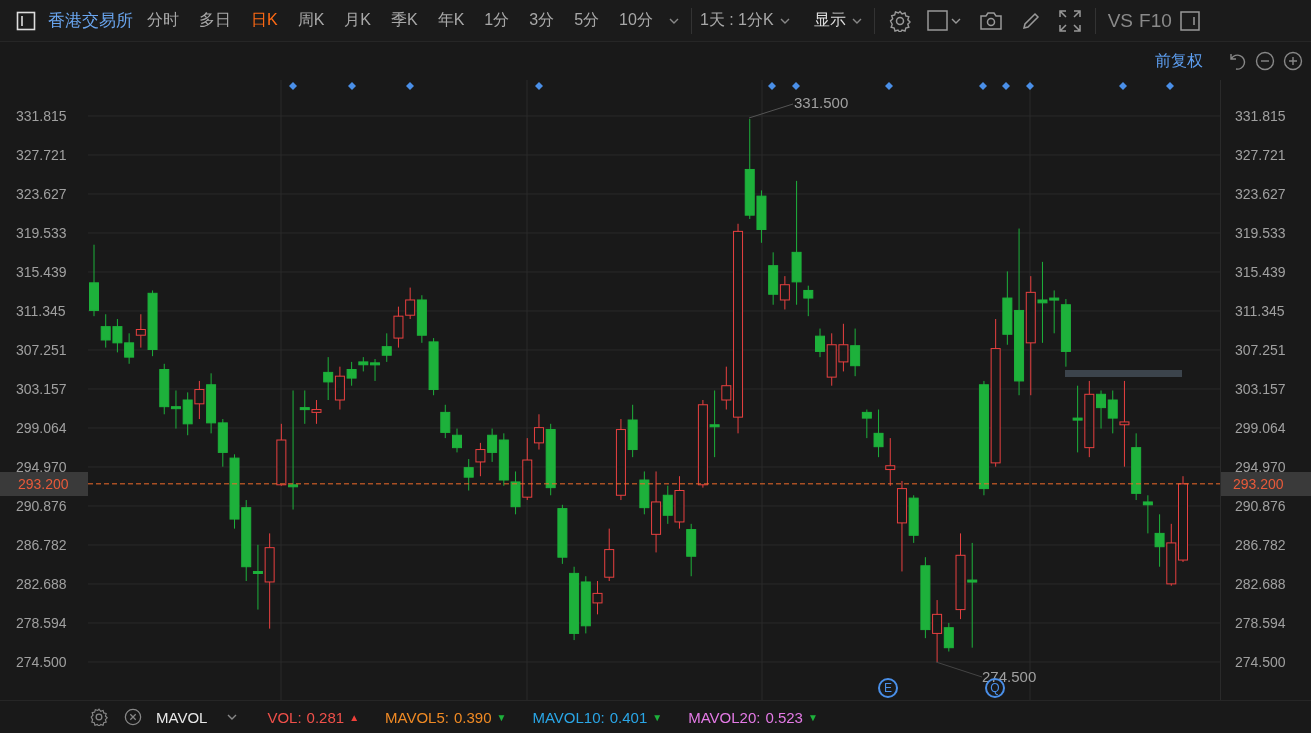  I want to click on period-tab: 周K, so click(311, 20).